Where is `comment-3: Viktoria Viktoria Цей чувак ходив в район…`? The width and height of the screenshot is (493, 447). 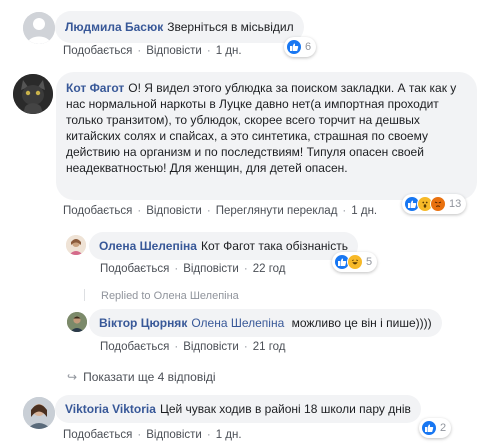
comment-3: Viktoria Viktoria Цей чувак ходив в район… is located at coordinates (246, 418).